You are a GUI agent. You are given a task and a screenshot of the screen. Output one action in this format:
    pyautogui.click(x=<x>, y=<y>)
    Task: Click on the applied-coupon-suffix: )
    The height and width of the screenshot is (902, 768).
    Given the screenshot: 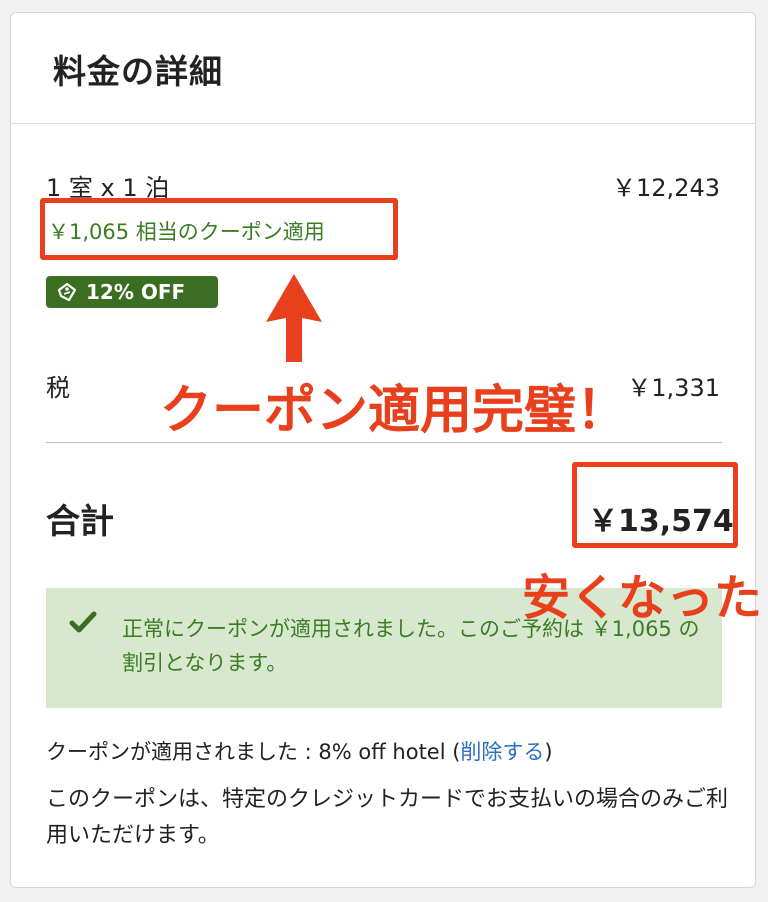 What is the action you would take?
    pyautogui.click(x=548, y=752)
    